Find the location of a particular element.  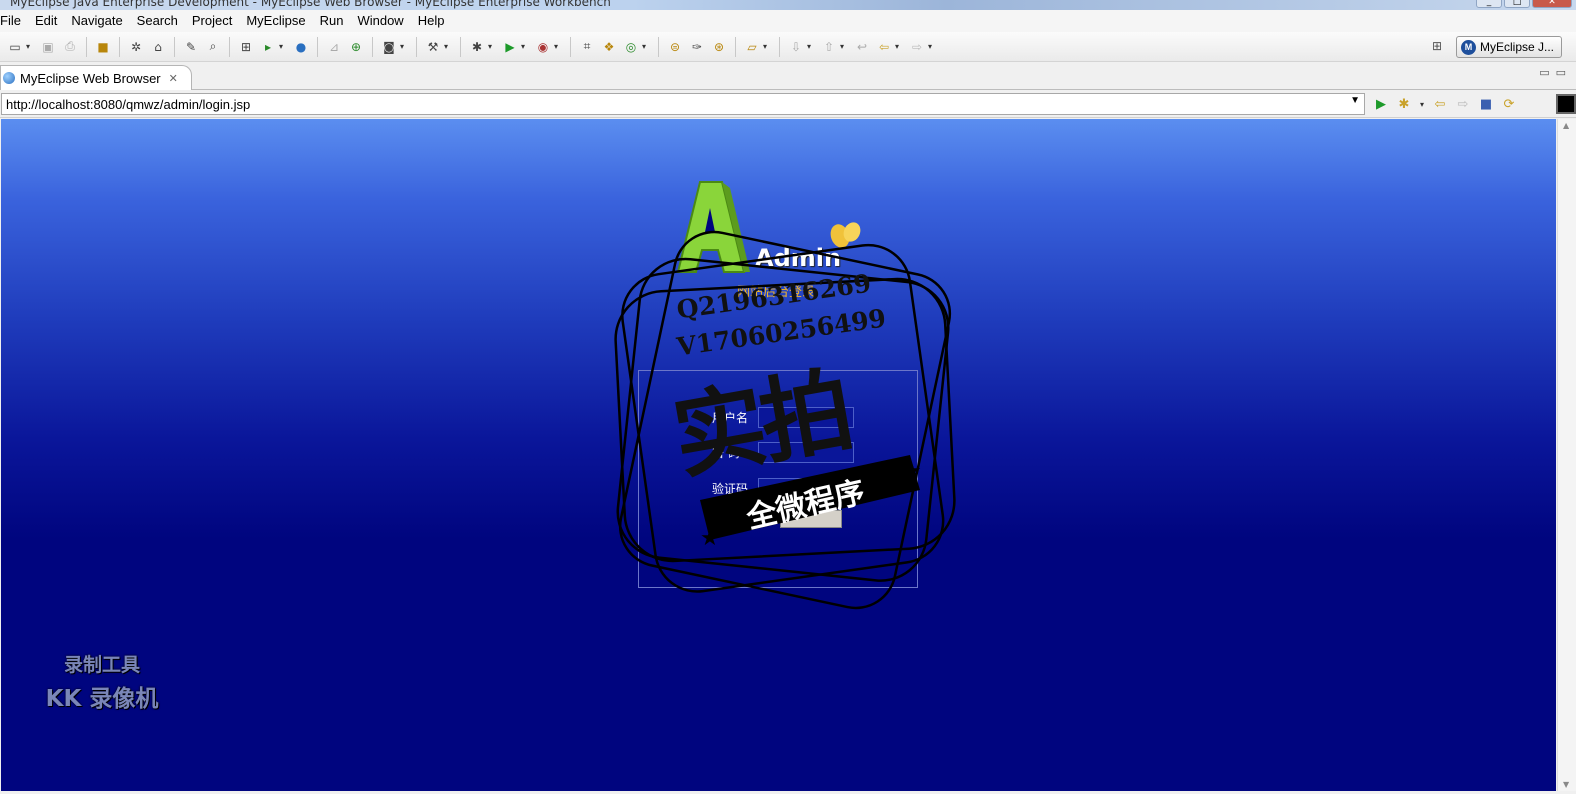

stop-icon: ■ is located at coordinates (1486, 104).